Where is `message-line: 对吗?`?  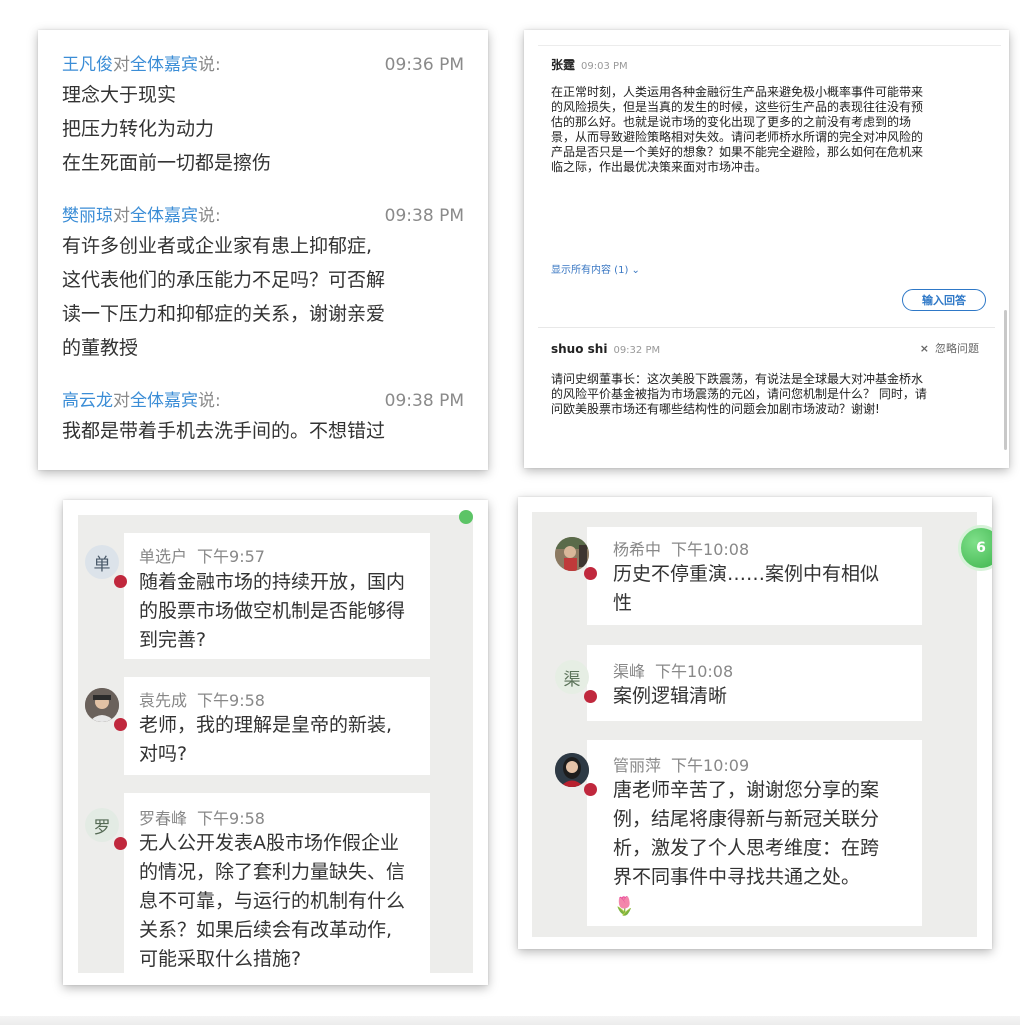 message-line: 对吗? is located at coordinates (163, 754).